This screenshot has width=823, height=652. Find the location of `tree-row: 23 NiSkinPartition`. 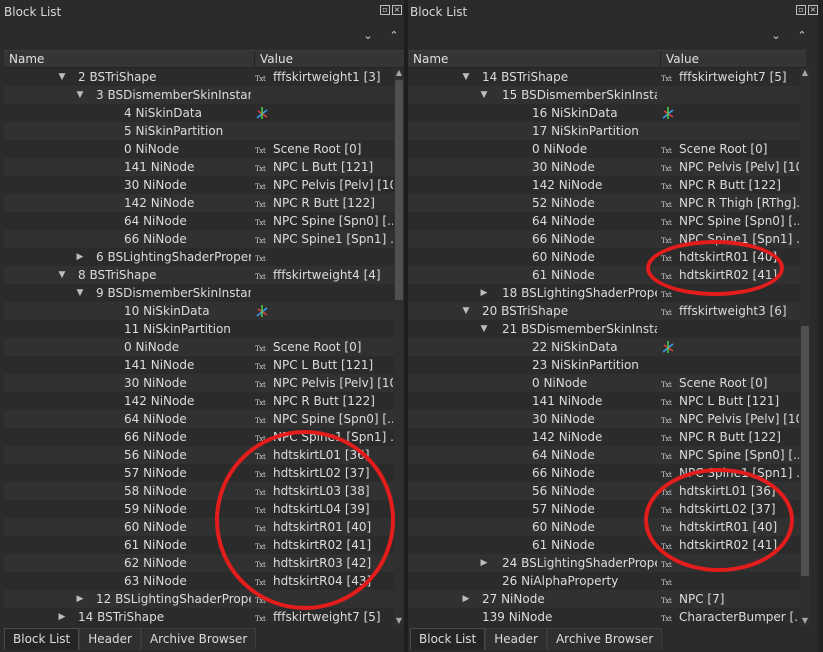

tree-row: 23 NiSkinPartition is located at coordinates (604, 365).